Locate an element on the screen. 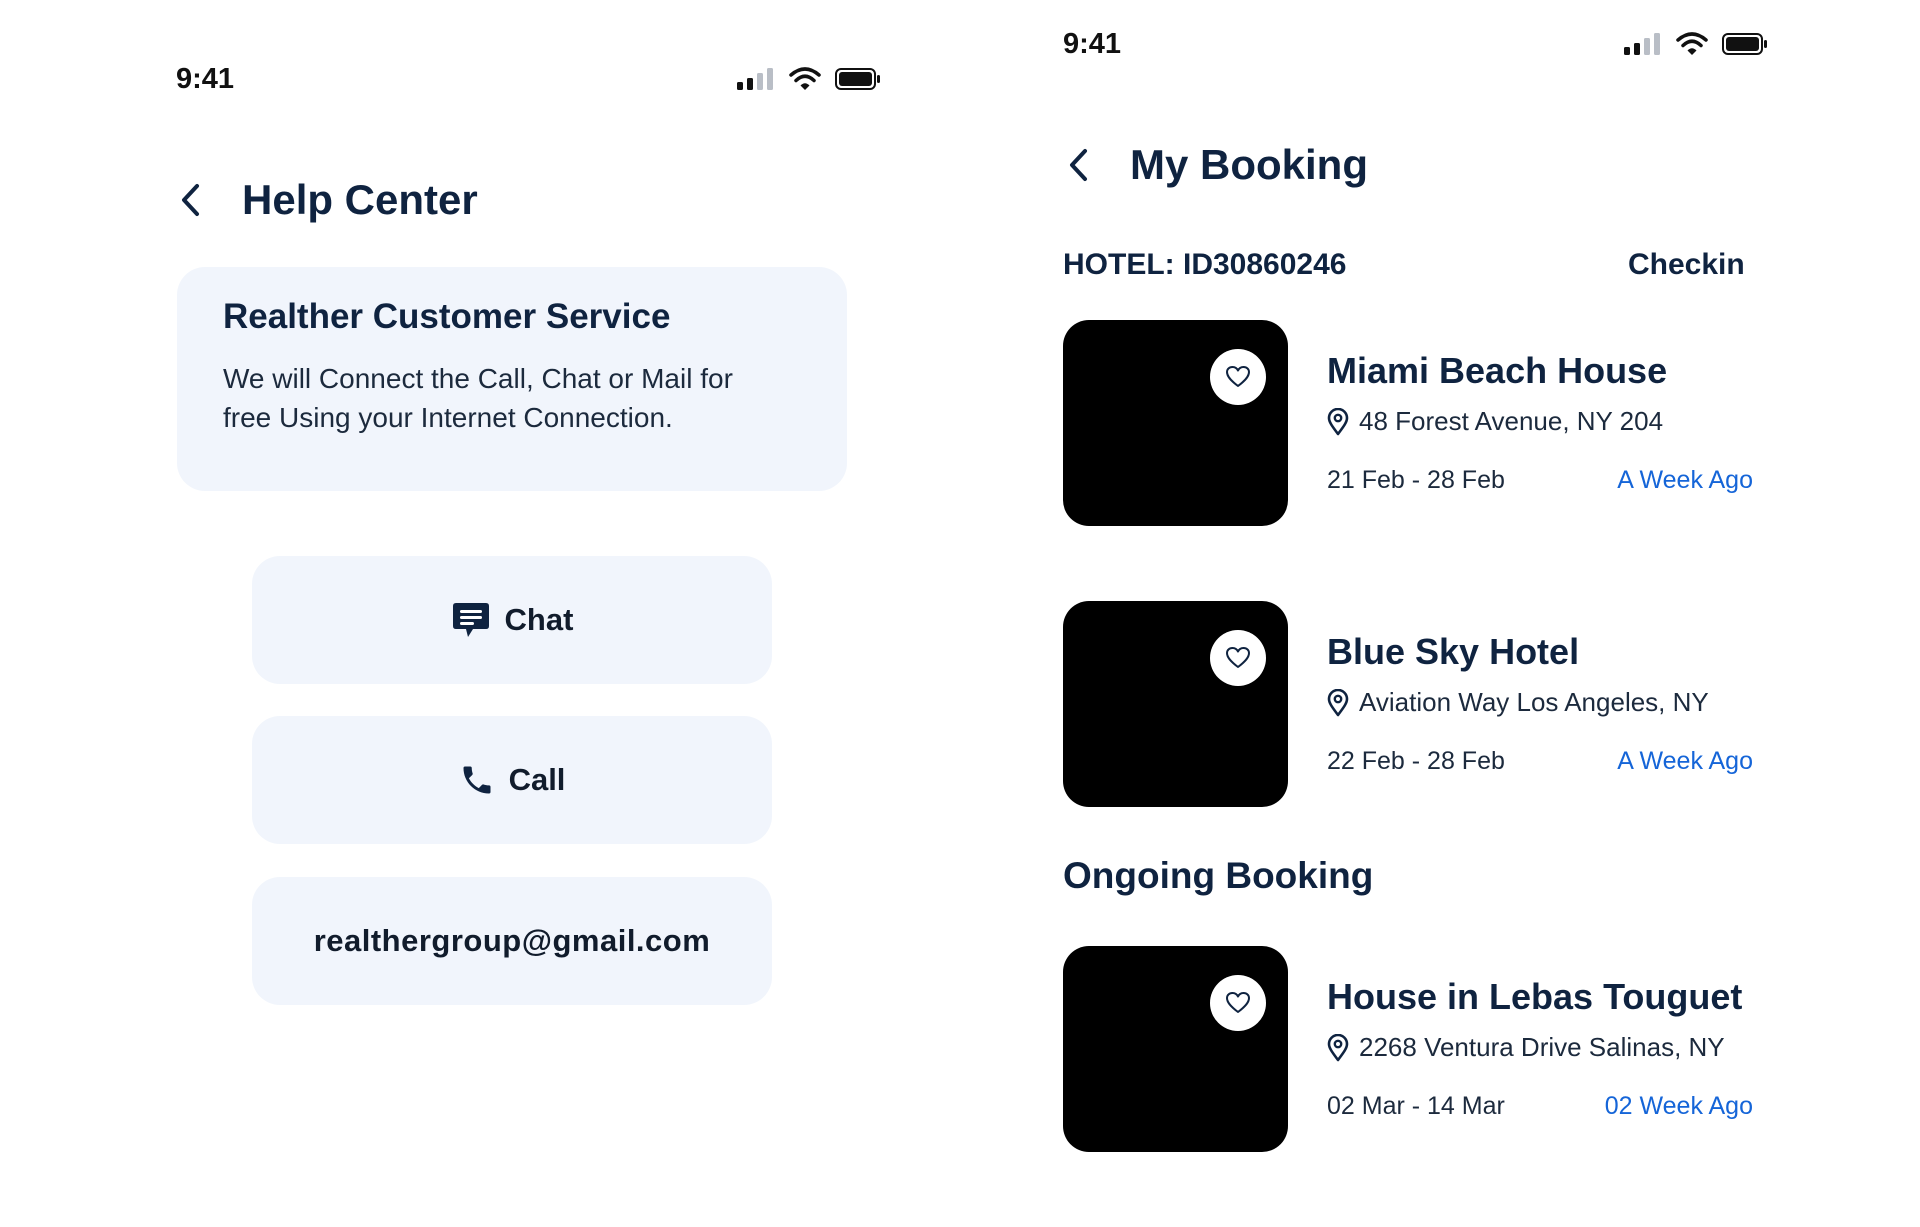 Image resolution: width=1920 pixels, height=1227 pixels. call-button: Call is located at coordinates (512, 780).